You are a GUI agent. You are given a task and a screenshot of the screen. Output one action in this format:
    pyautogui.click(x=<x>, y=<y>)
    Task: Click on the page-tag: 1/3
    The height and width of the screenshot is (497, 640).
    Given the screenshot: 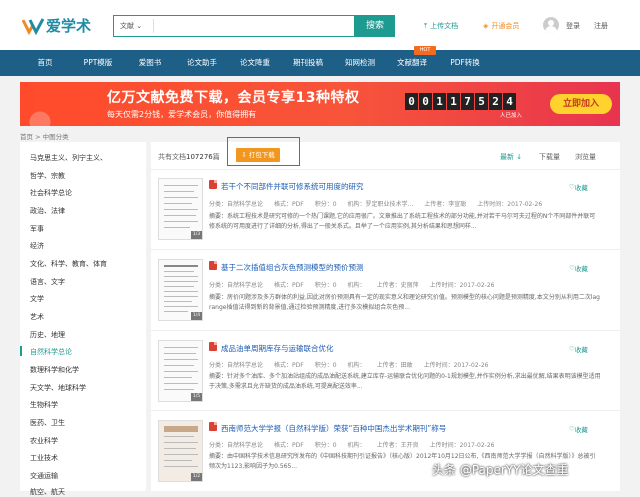 What is the action you would take?
    pyautogui.click(x=196, y=235)
    